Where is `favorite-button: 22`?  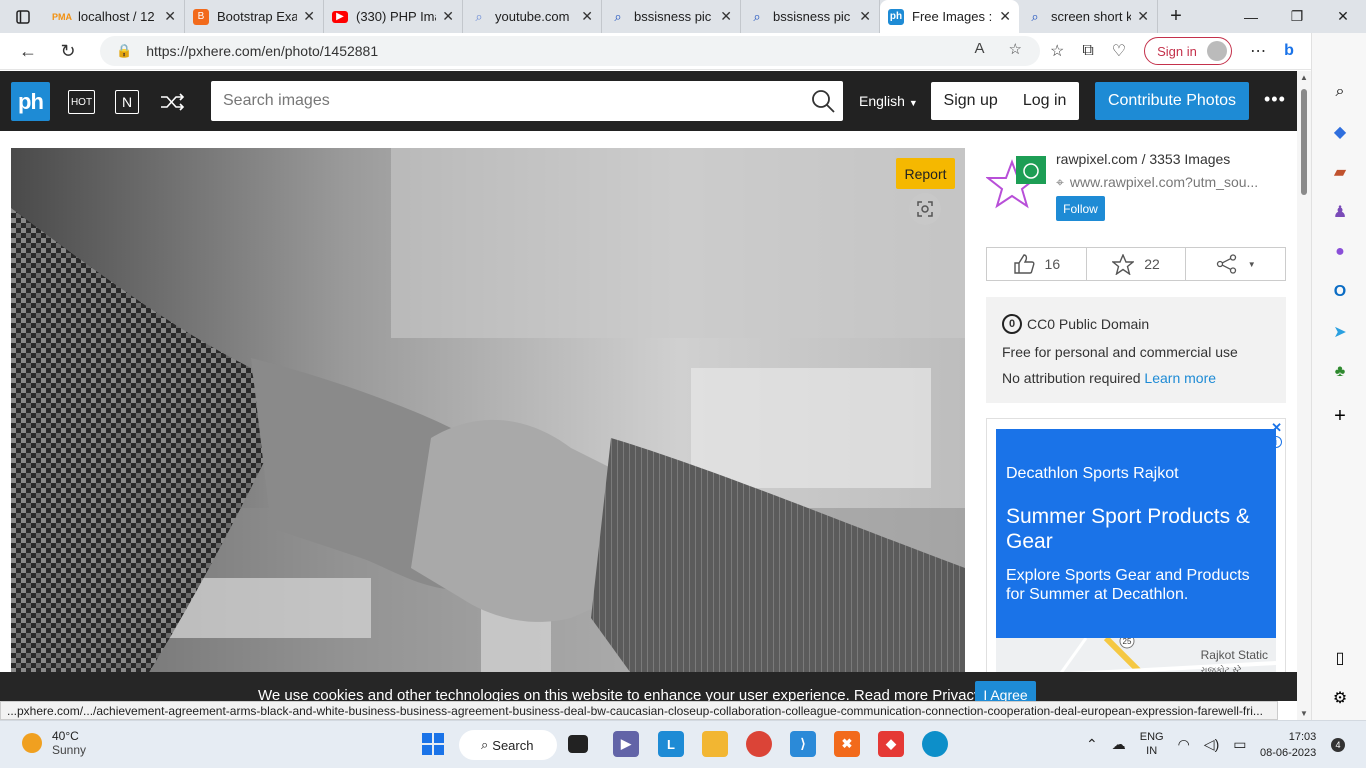 favorite-button: 22 is located at coordinates (1137, 264).